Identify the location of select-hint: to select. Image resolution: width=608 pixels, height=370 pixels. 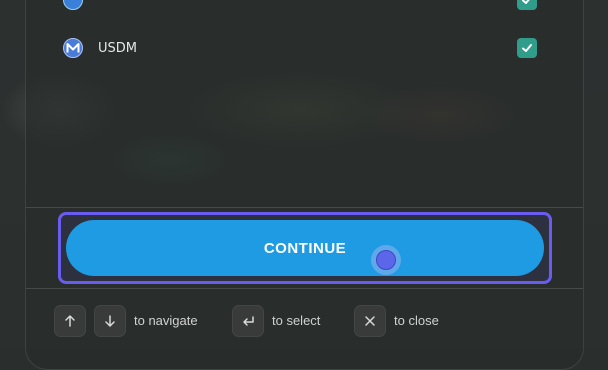
(296, 320).